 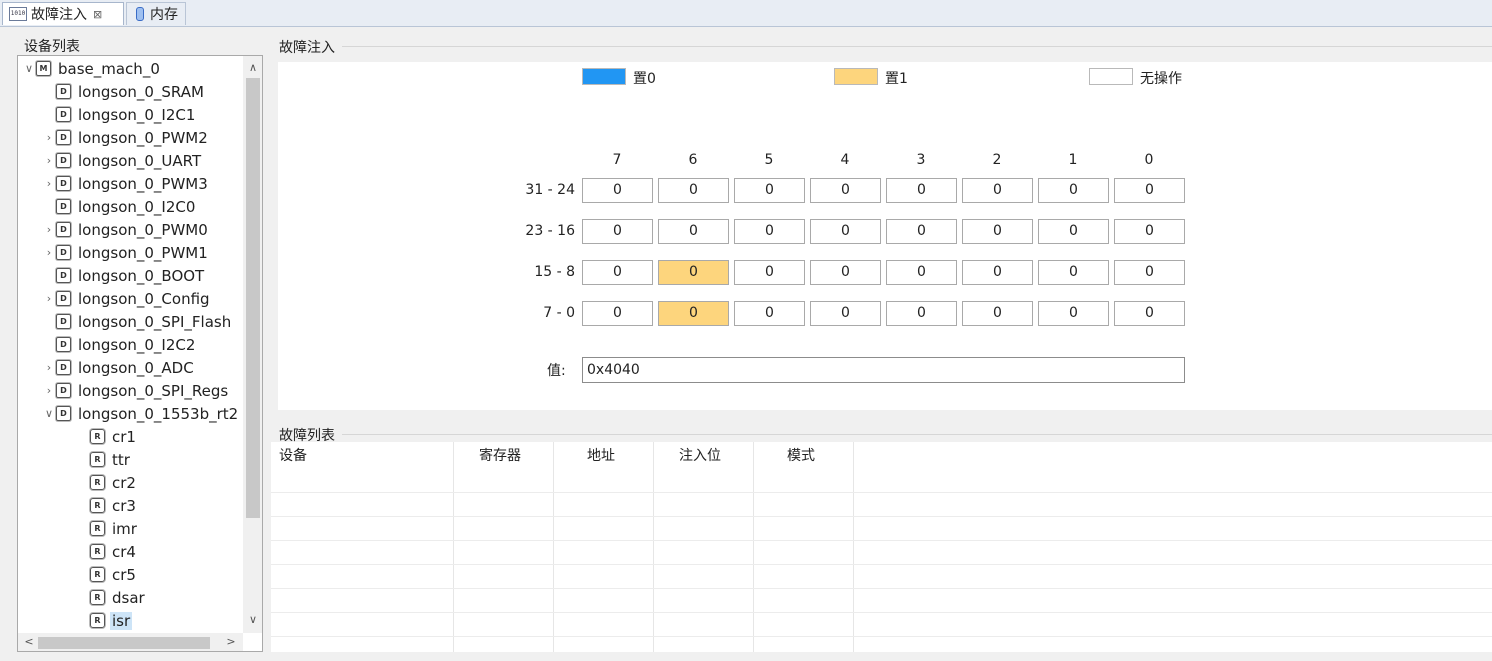 What do you see at coordinates (126, 137) in the screenshot?
I see `tree-item: › Dlongson_0_PWM2` at bounding box center [126, 137].